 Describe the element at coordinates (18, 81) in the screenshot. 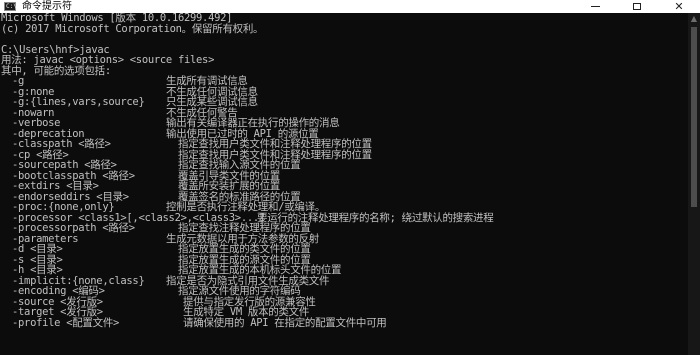

I see `option-flag: -g` at that location.